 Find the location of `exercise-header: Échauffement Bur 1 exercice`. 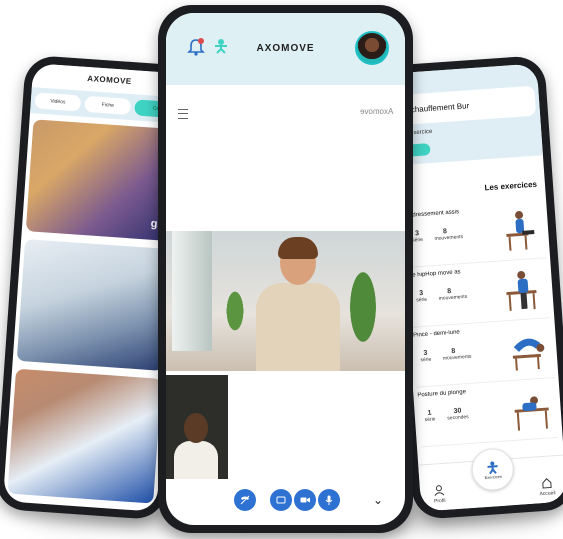

exercise-header: Échauffement Bur 1 exercice is located at coordinates (466, 114).